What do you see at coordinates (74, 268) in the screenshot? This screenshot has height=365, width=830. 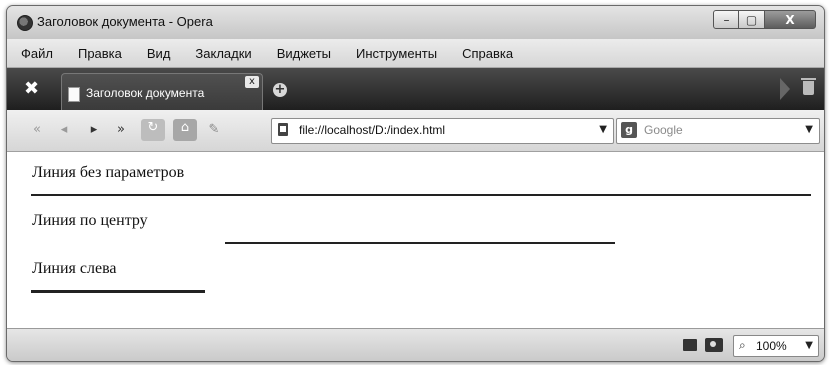 I see `line3-label: Линия слева` at bounding box center [74, 268].